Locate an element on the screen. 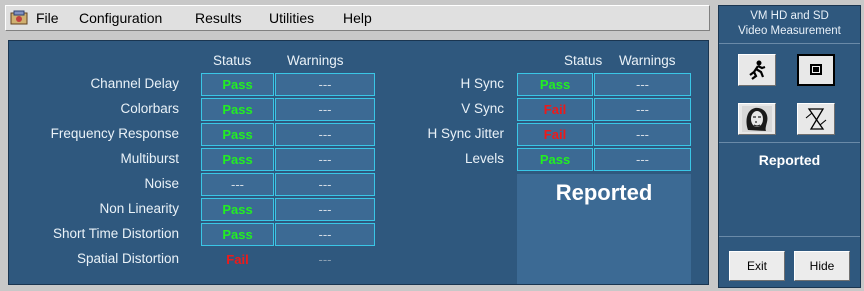  row-label: Multiburst is located at coordinates (149, 158).